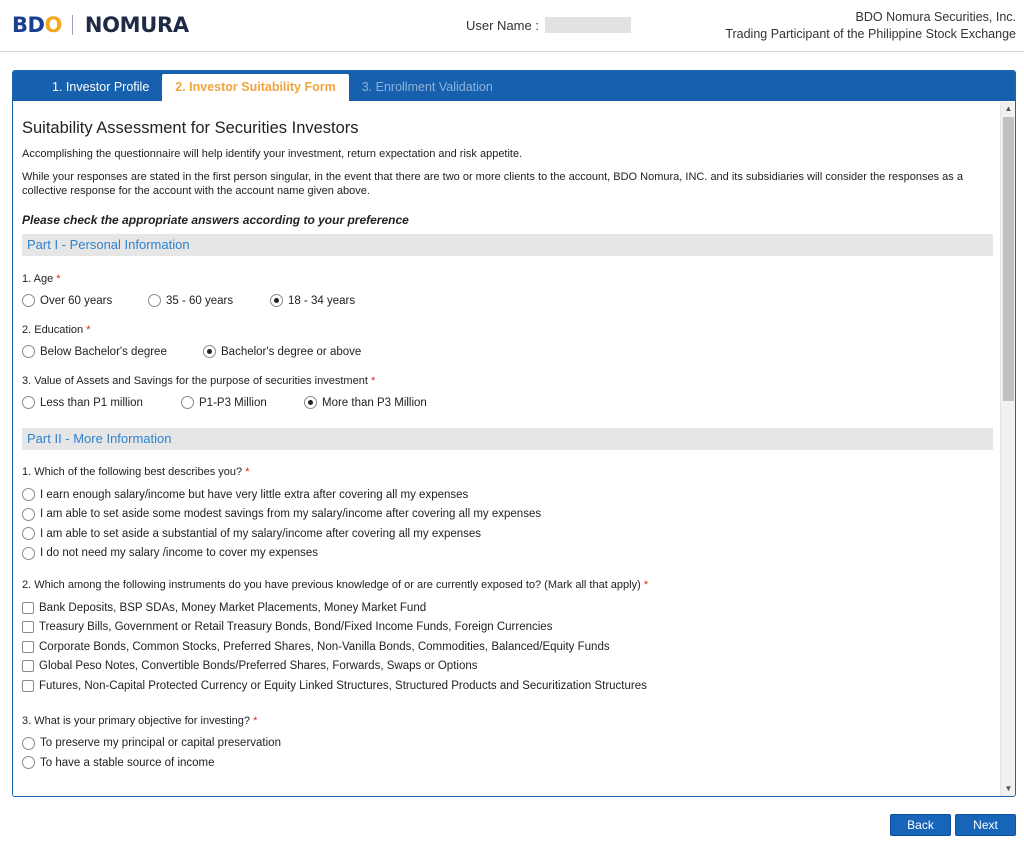  I want to click on logo-divider, so click(72, 25).